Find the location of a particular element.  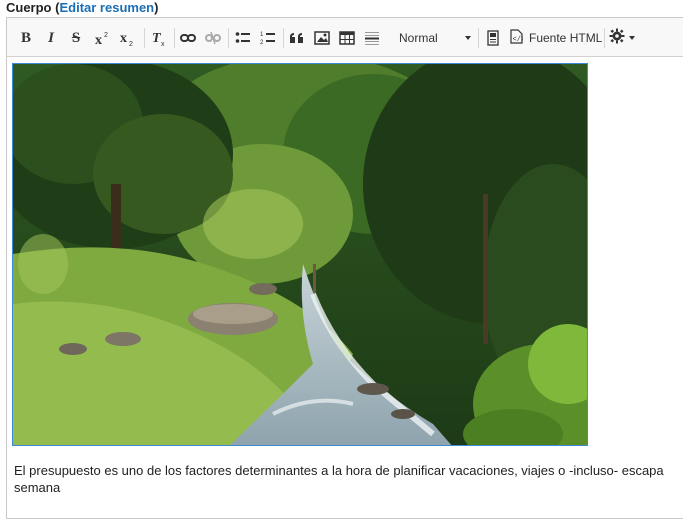

link-icon is located at coordinates (188, 38).